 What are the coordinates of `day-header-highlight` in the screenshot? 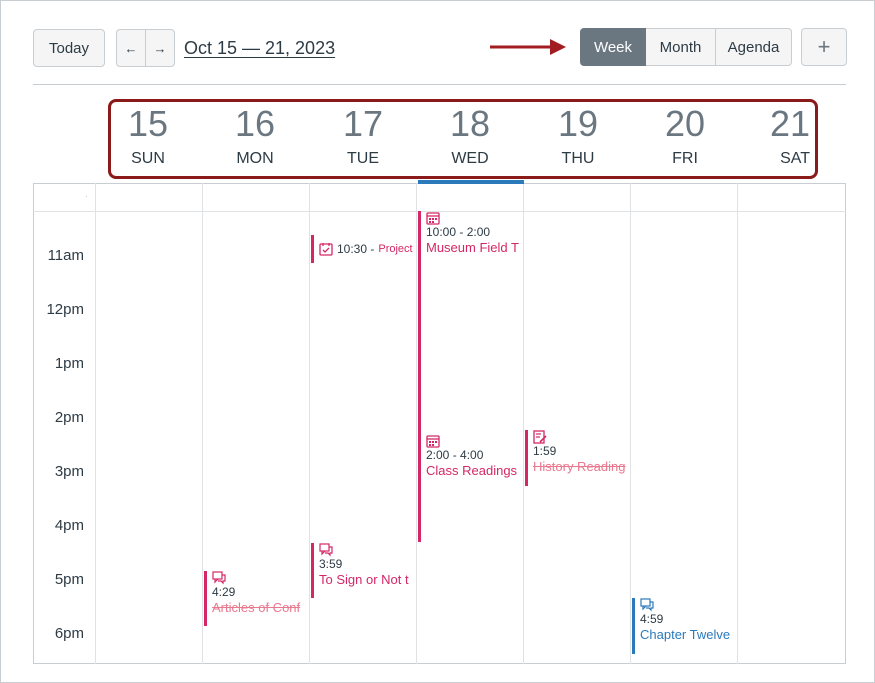 It's located at (463, 139).